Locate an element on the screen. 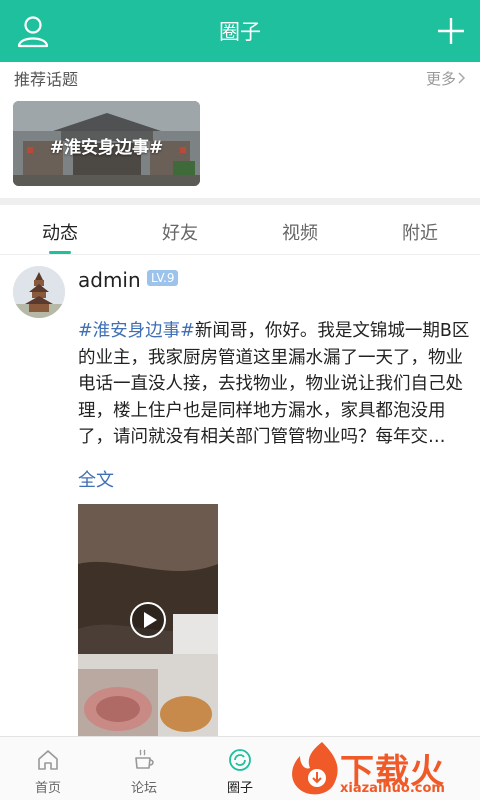  nav-forum: 论坛 is located at coordinates (144, 768).